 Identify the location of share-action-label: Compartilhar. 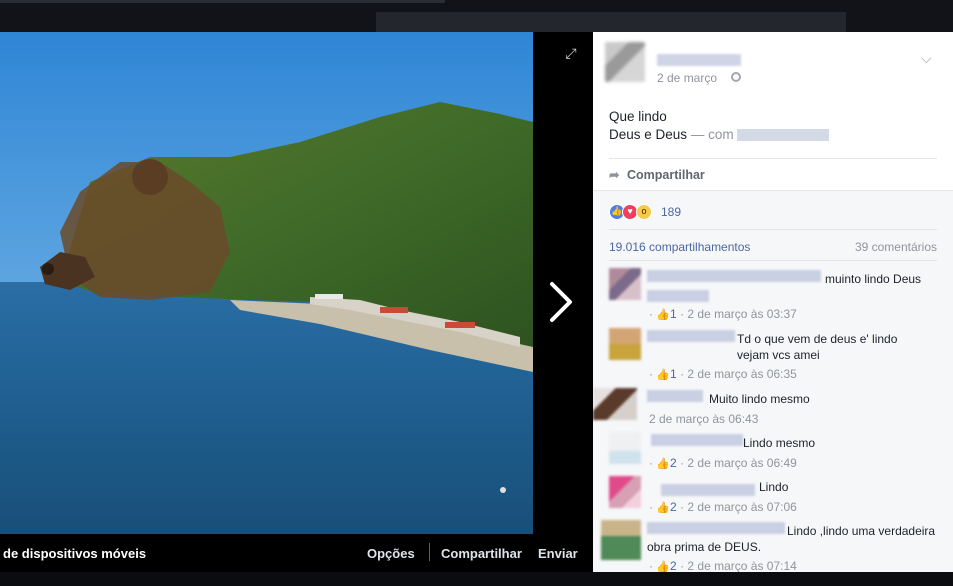
(666, 175).